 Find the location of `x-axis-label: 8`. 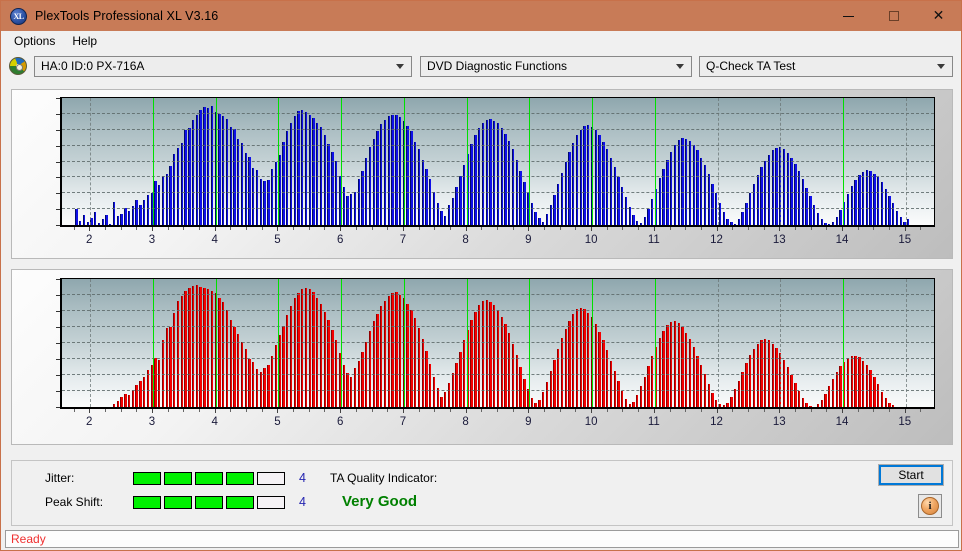

x-axis-label: 8 is located at coordinates (465, 422).